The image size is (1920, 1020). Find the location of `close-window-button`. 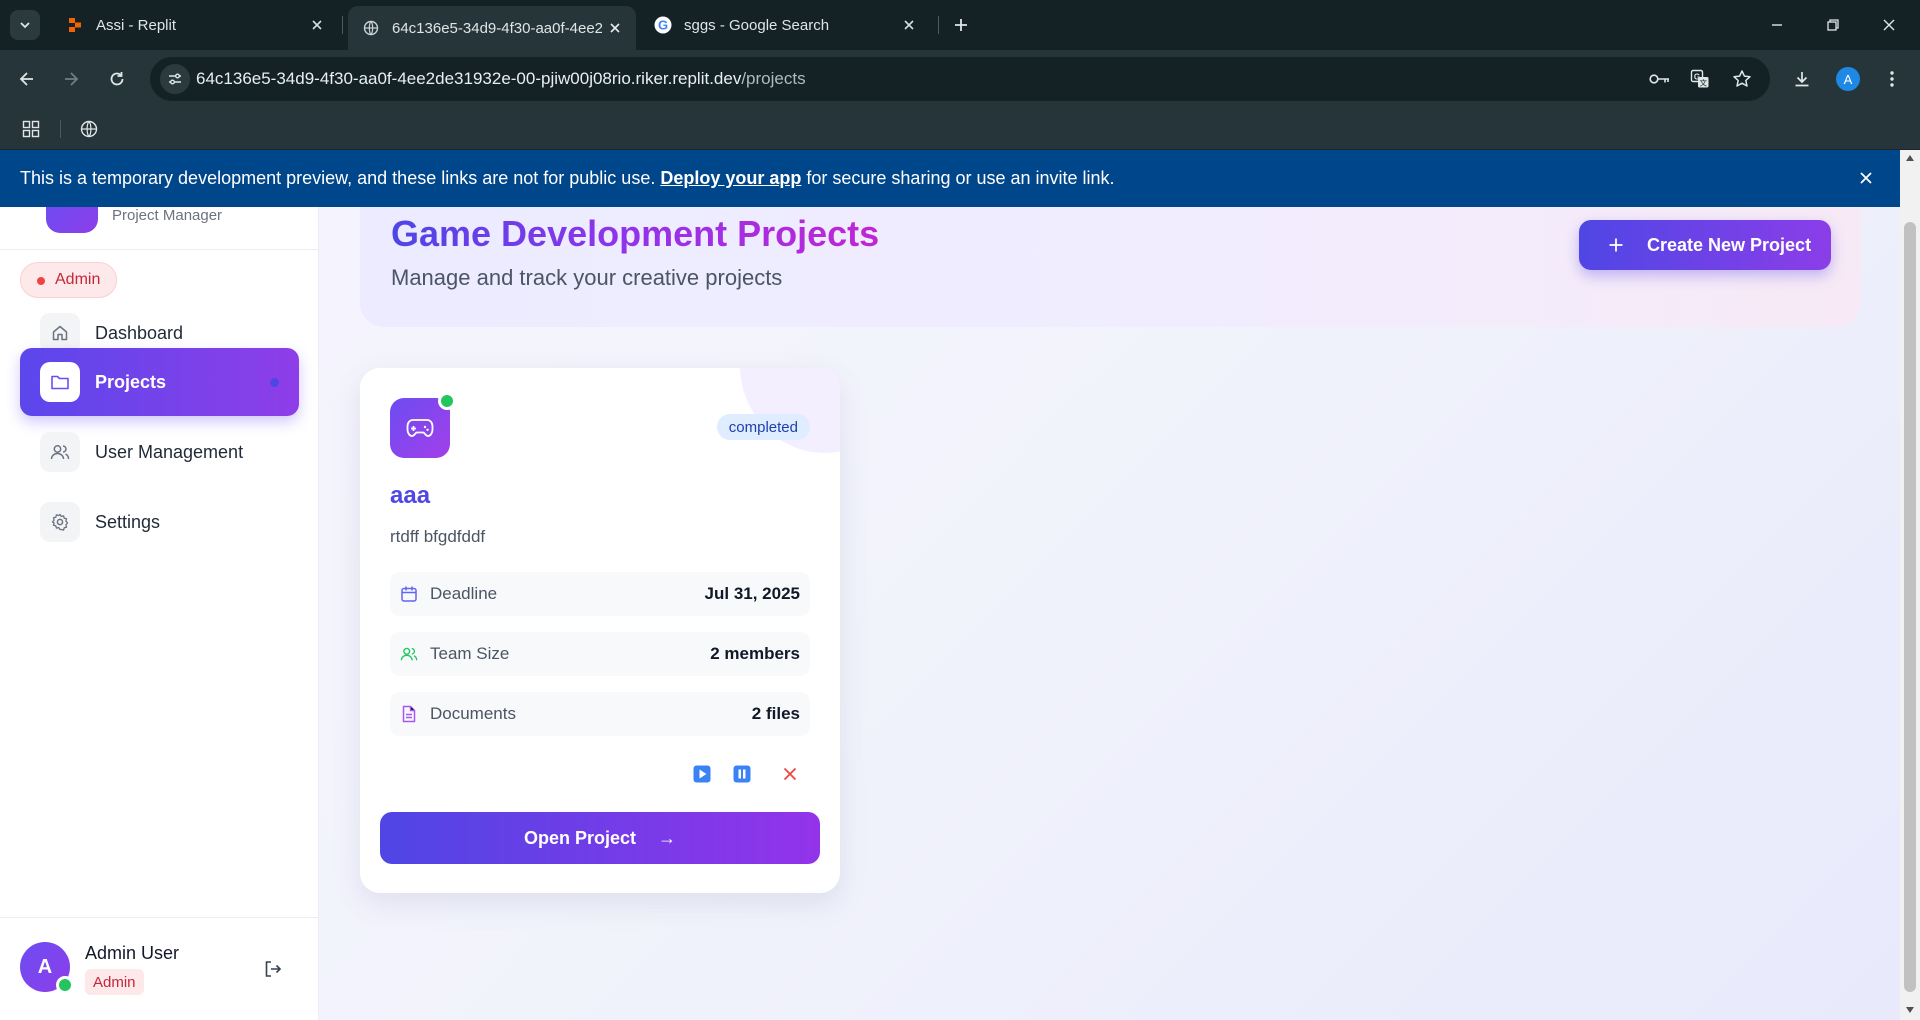

close-window-button is located at coordinates (1889, 25).